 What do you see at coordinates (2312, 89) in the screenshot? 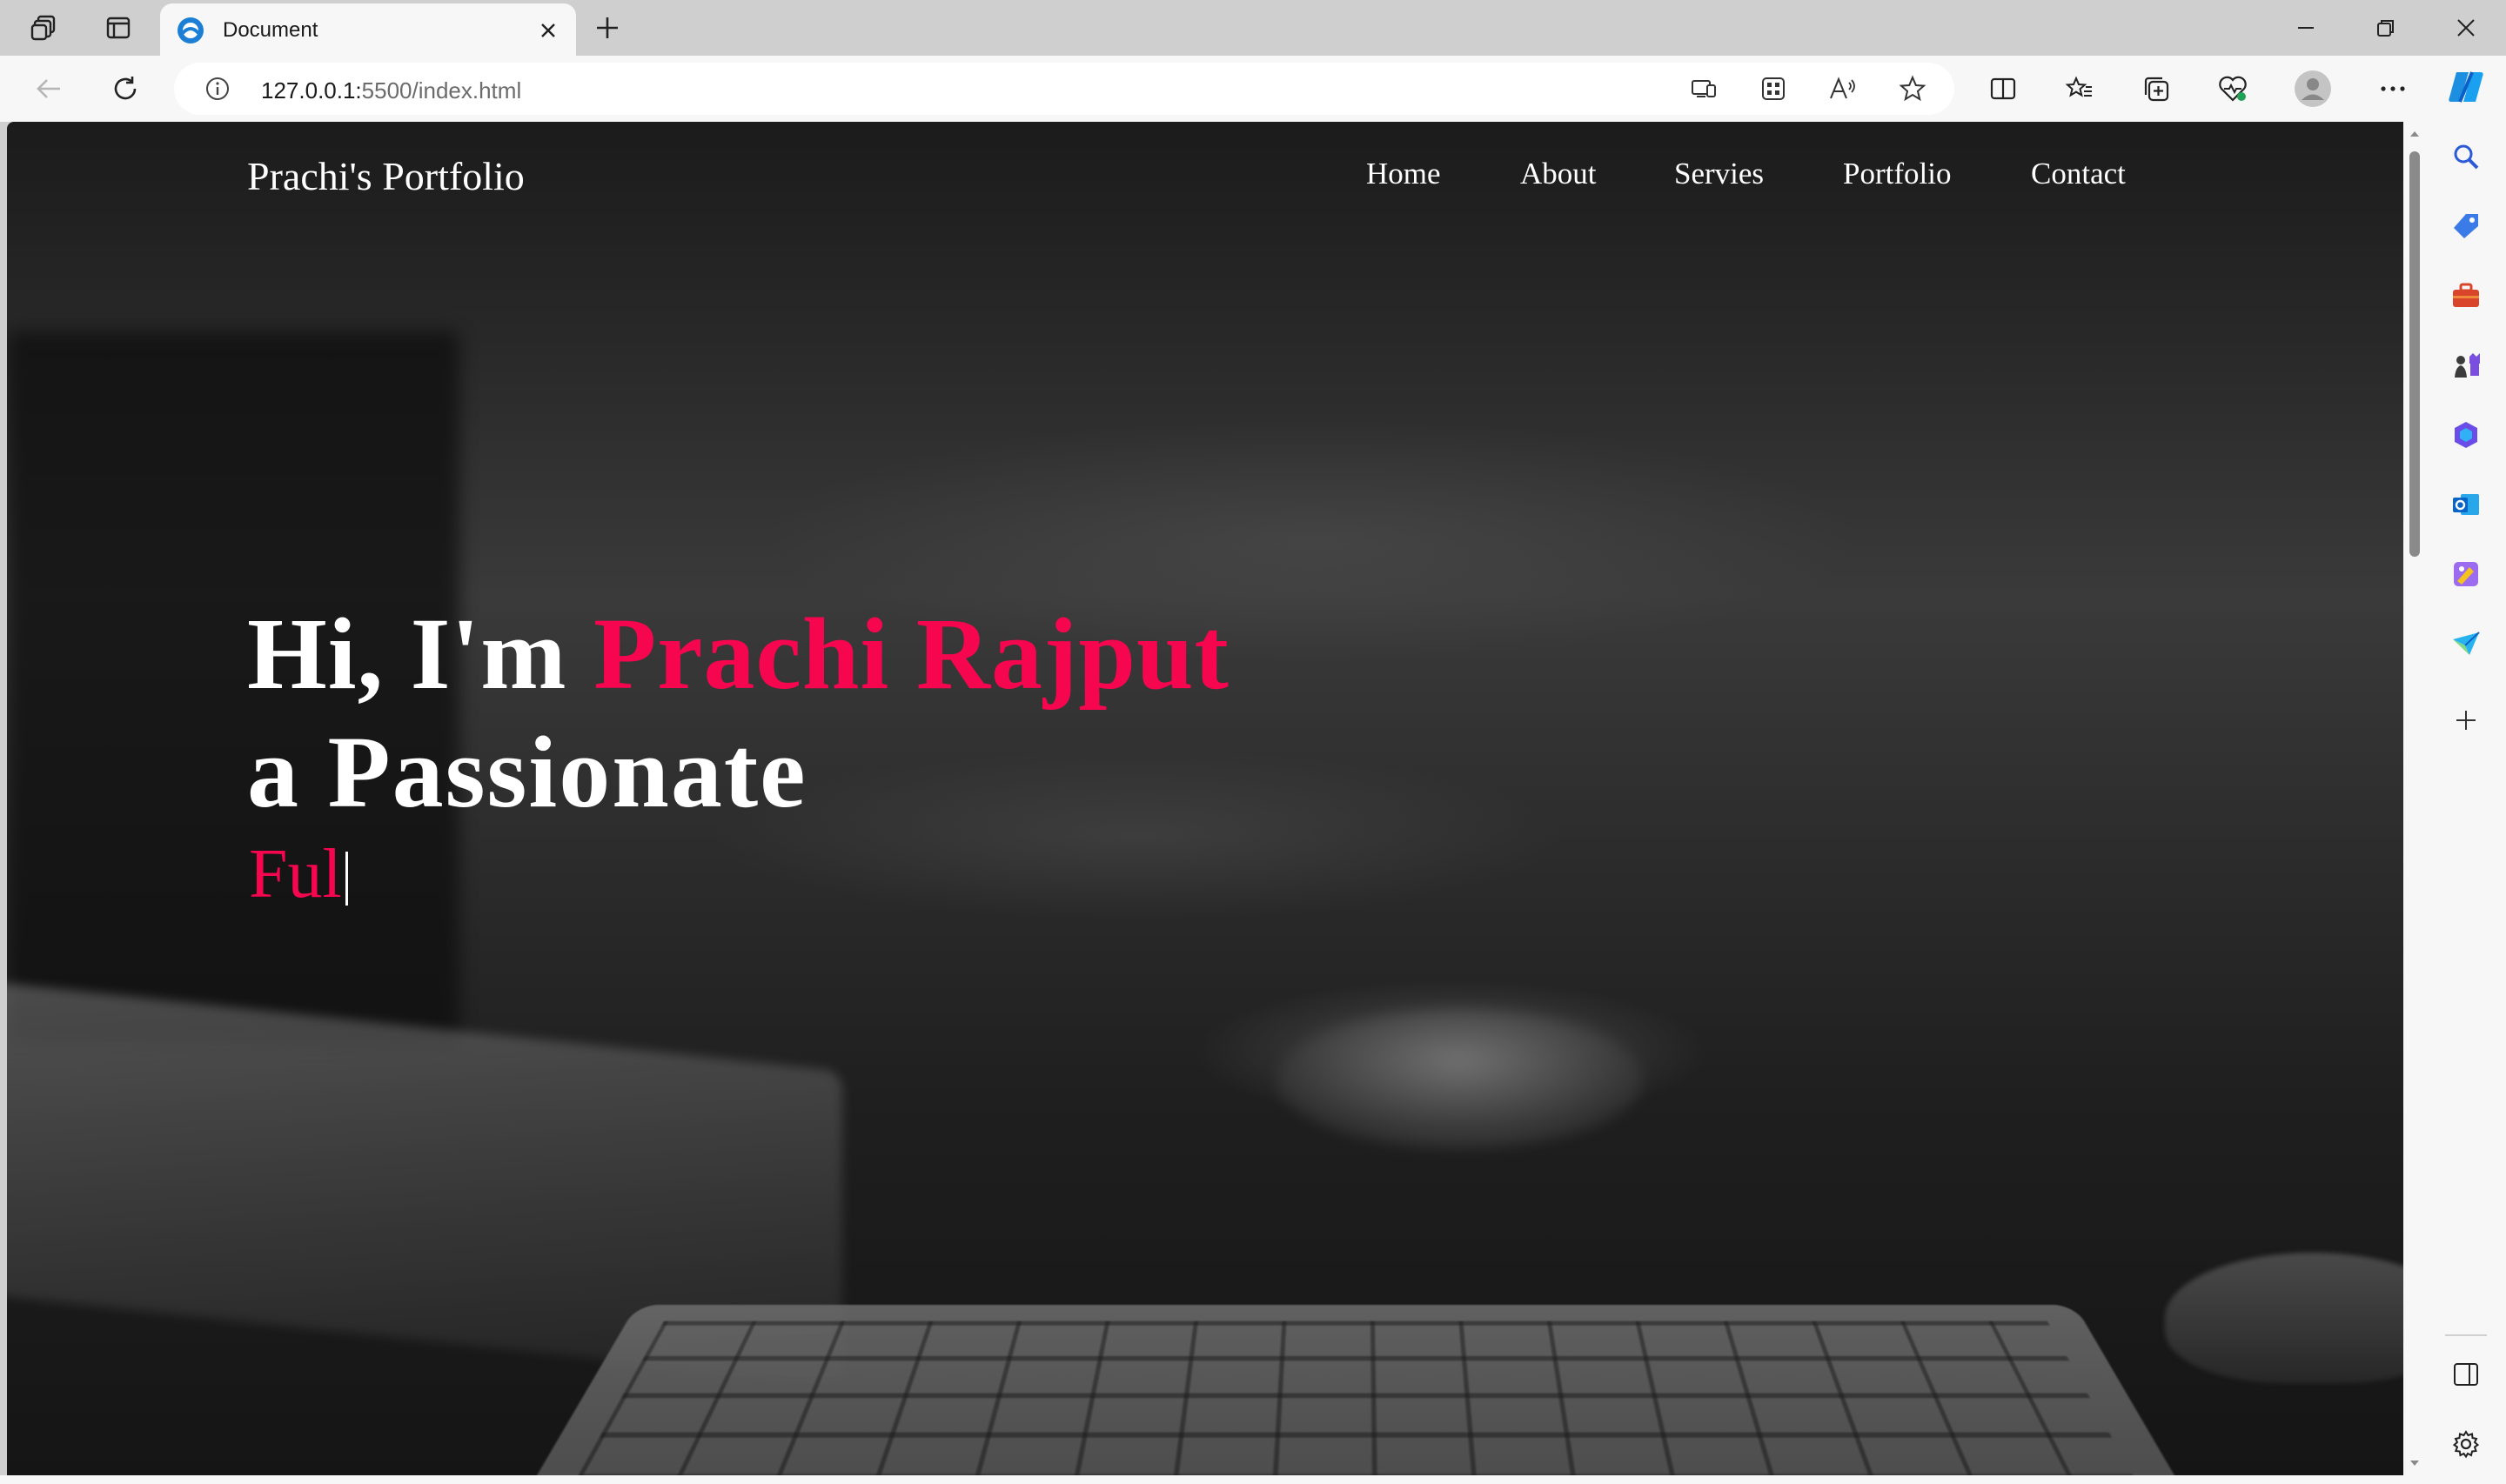
I see `profile-avatar` at bounding box center [2312, 89].